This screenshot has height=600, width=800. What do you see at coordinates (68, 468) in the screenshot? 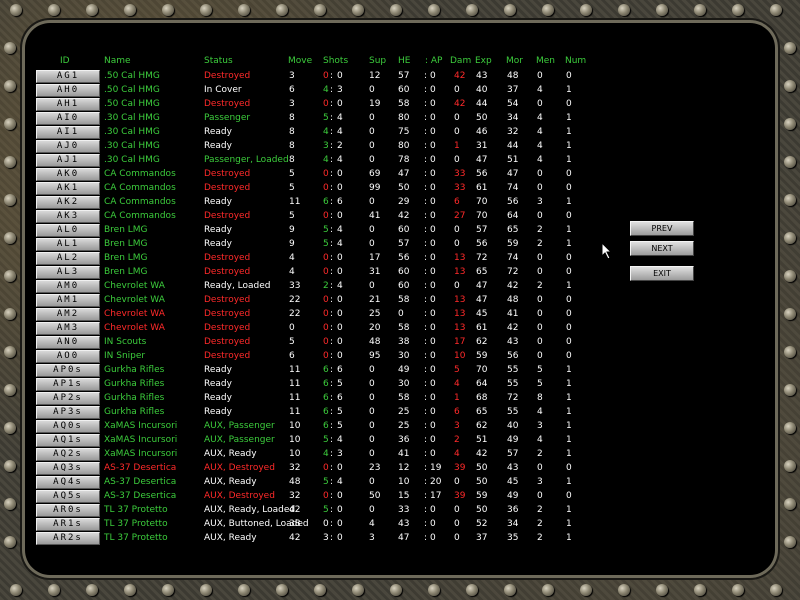
I see `unit-id-button: AQ3s` at bounding box center [68, 468].